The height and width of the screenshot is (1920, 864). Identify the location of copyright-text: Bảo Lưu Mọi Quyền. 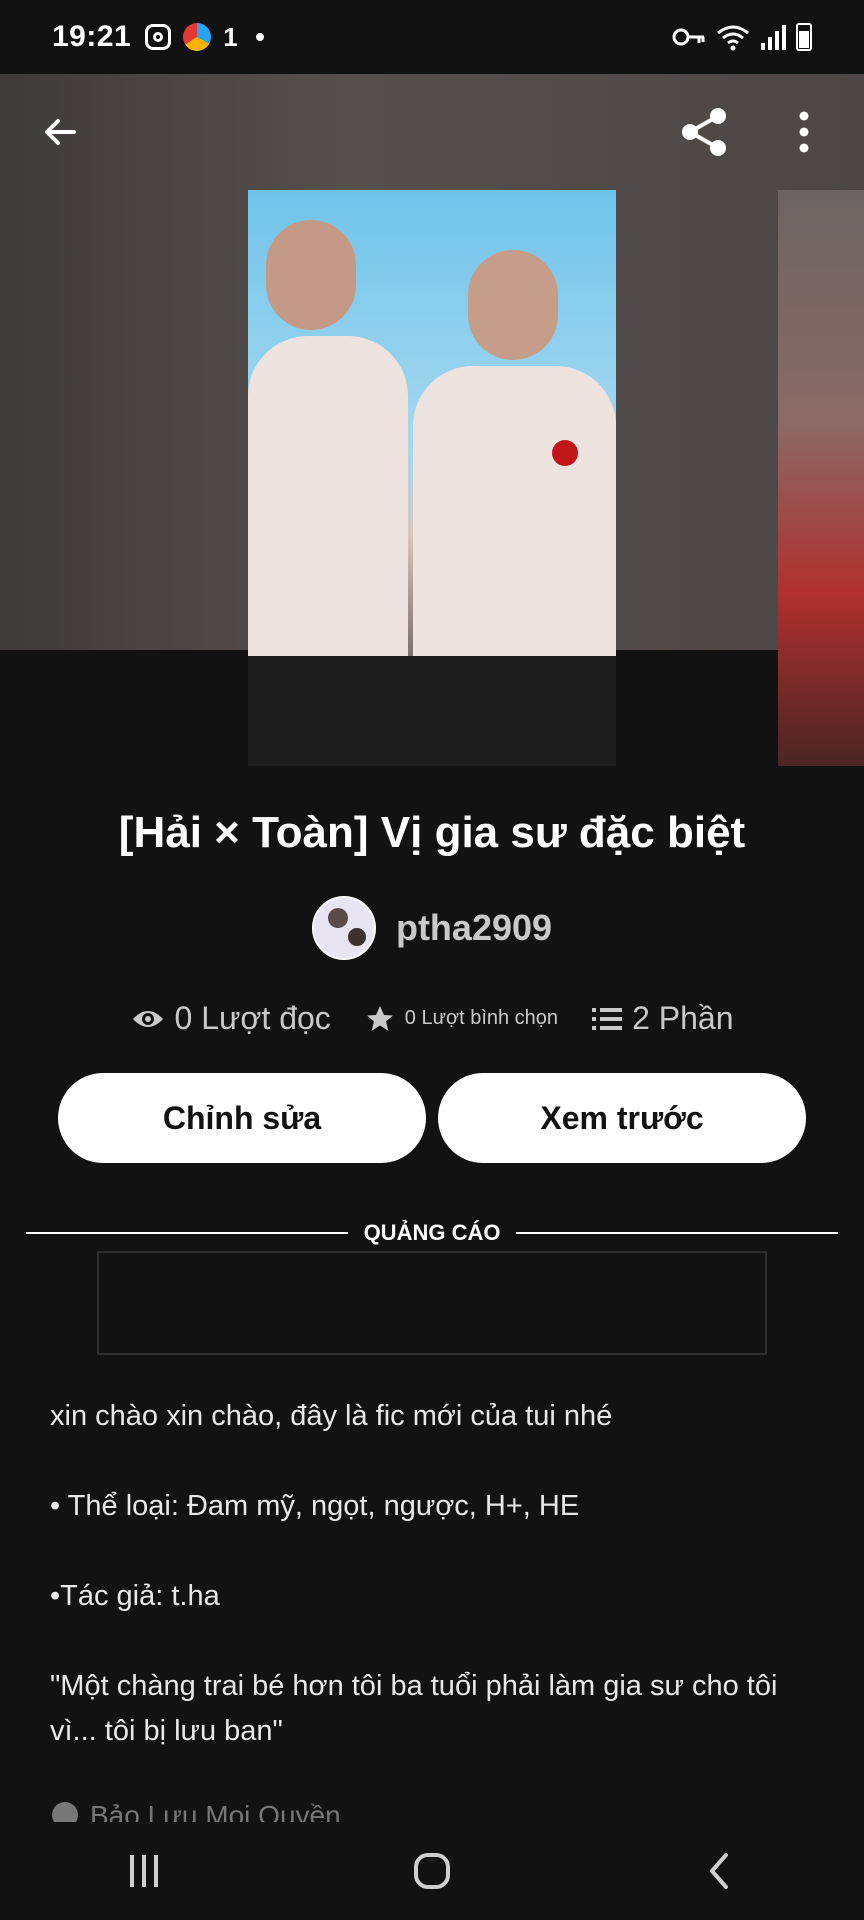
(215, 1811).